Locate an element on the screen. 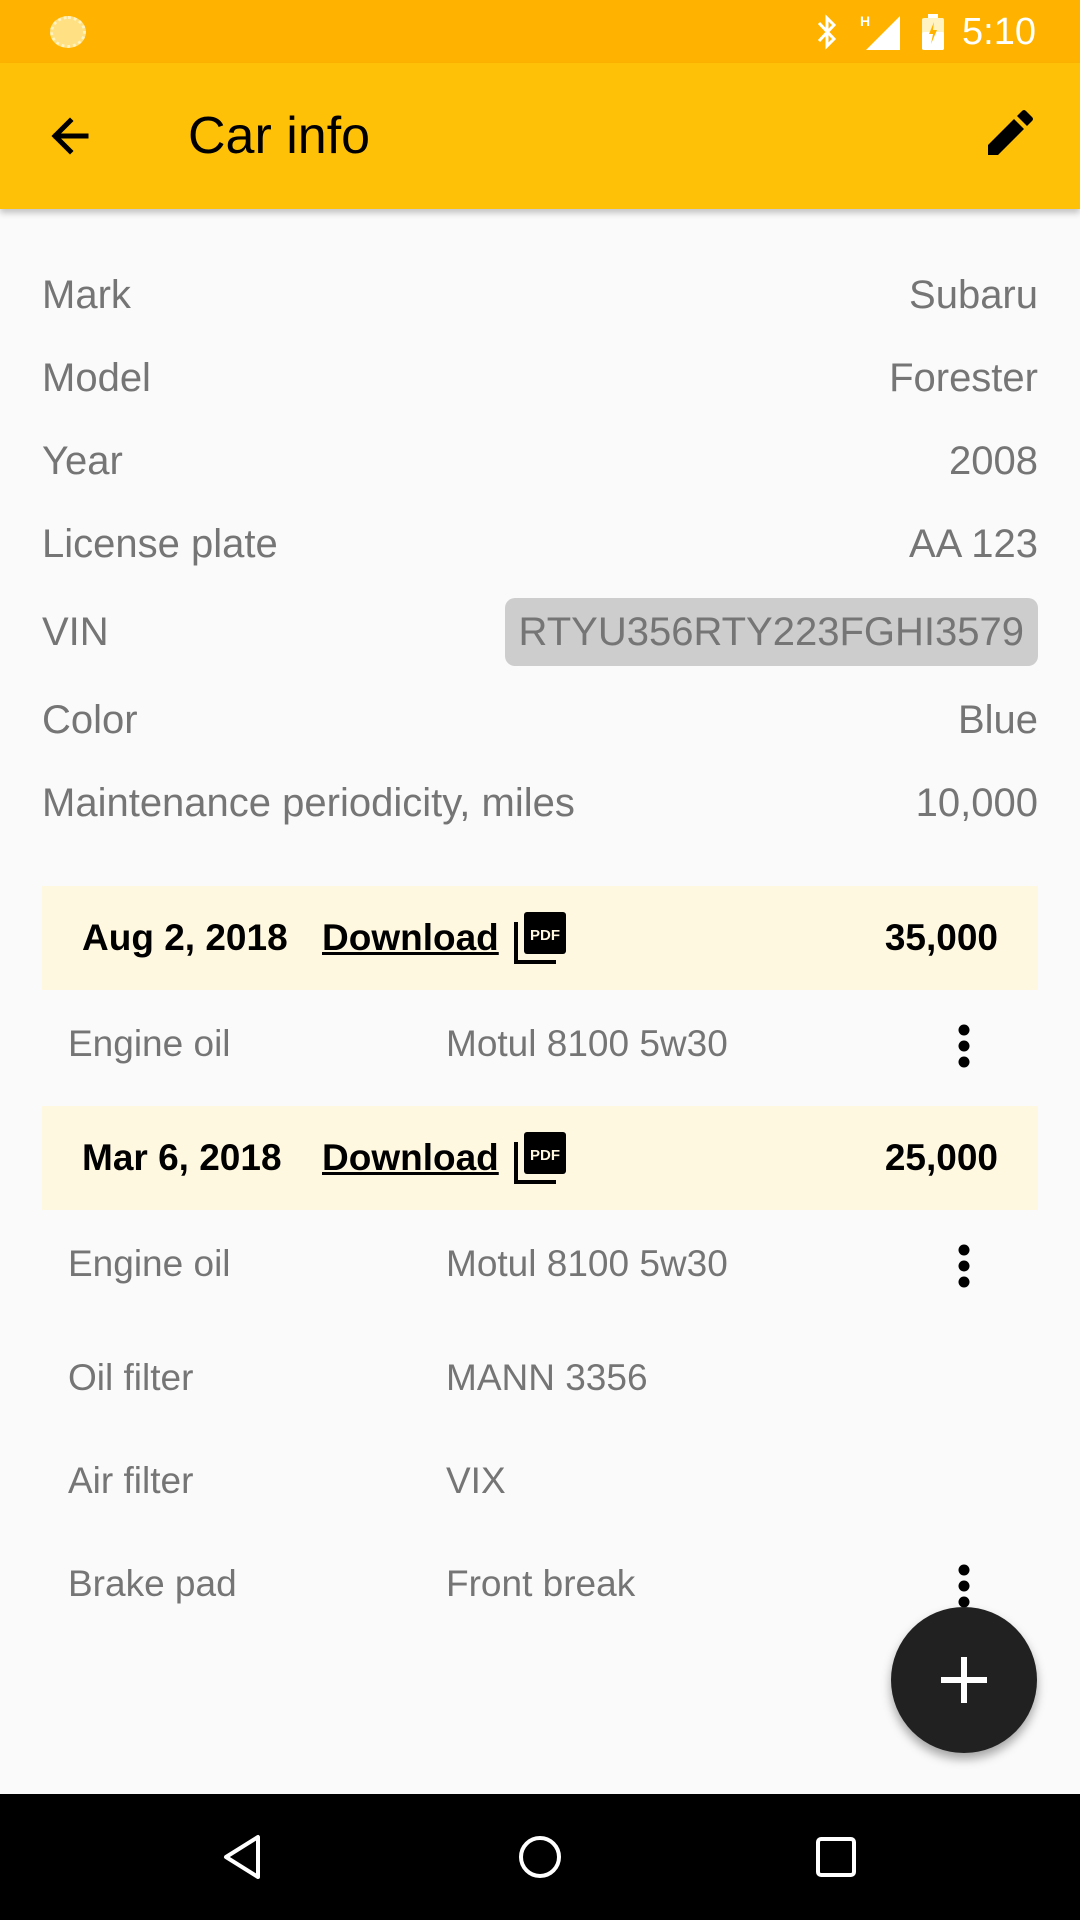 Image resolution: width=1080 pixels, height=1920 pixels. clock: 5:10 is located at coordinates (999, 32).